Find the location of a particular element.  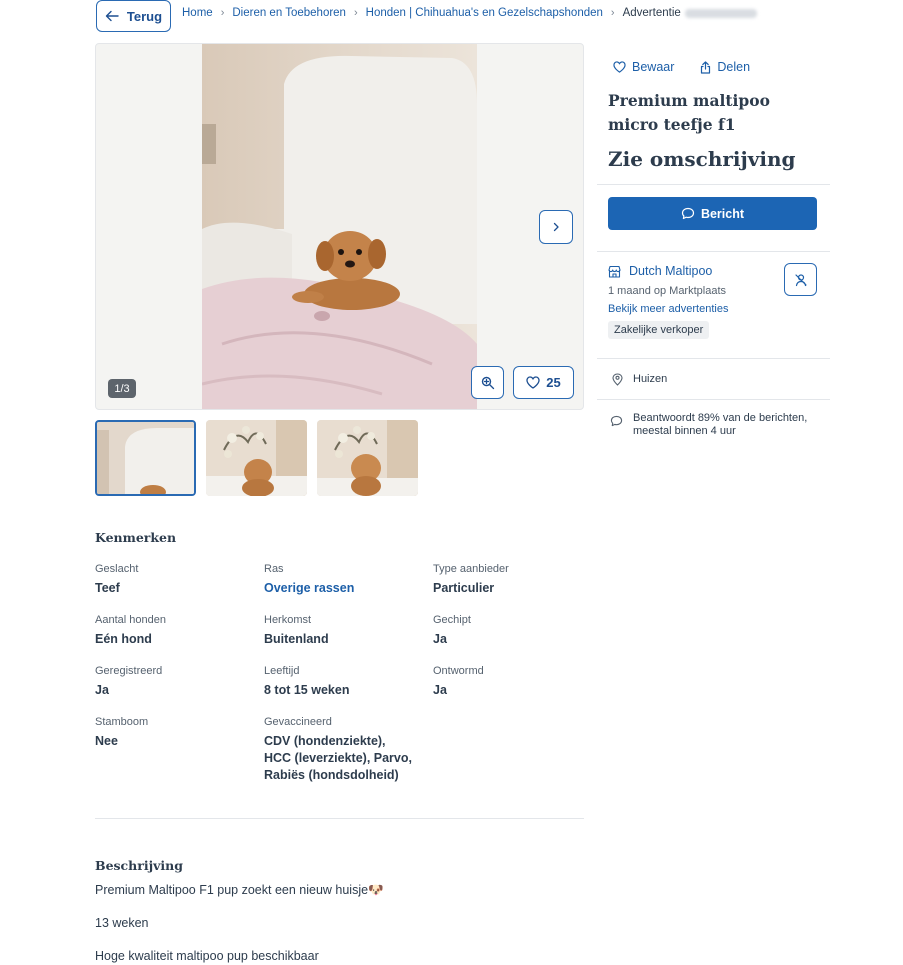

characteristics-title: Kenmerken is located at coordinates (136, 537).